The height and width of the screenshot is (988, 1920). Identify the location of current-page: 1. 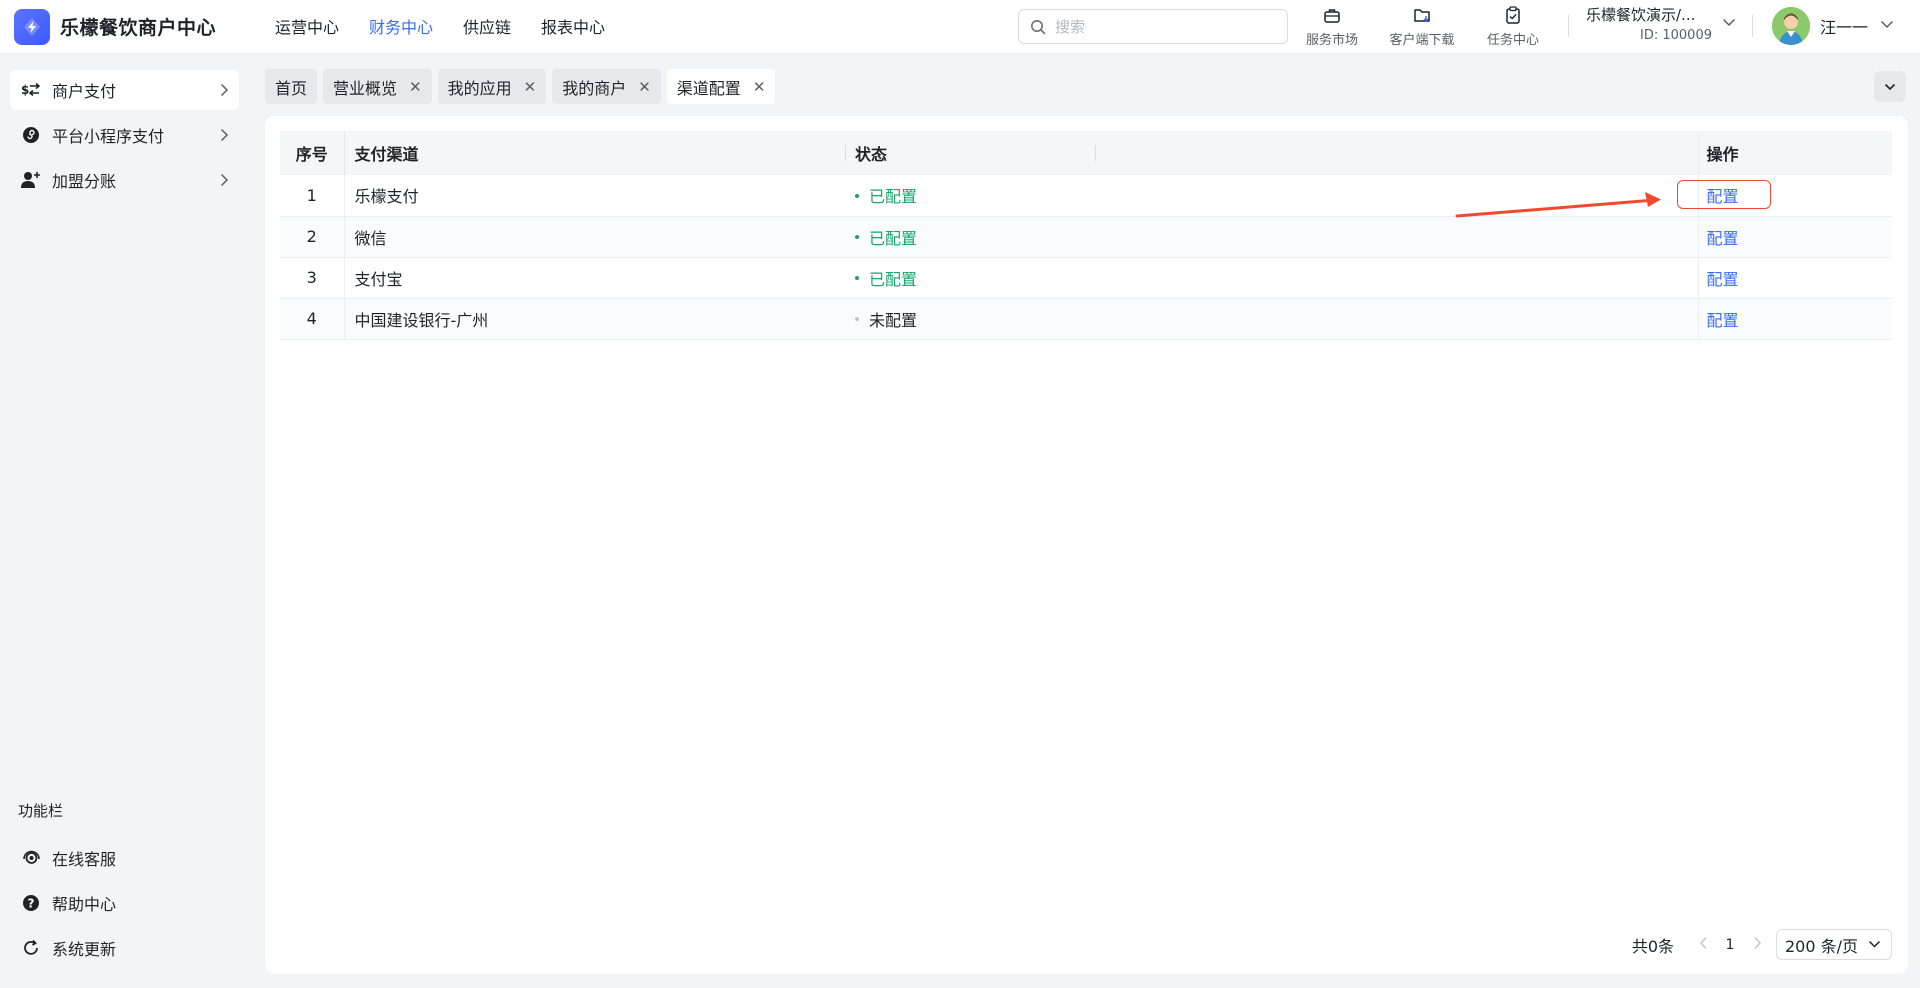
(1730, 945).